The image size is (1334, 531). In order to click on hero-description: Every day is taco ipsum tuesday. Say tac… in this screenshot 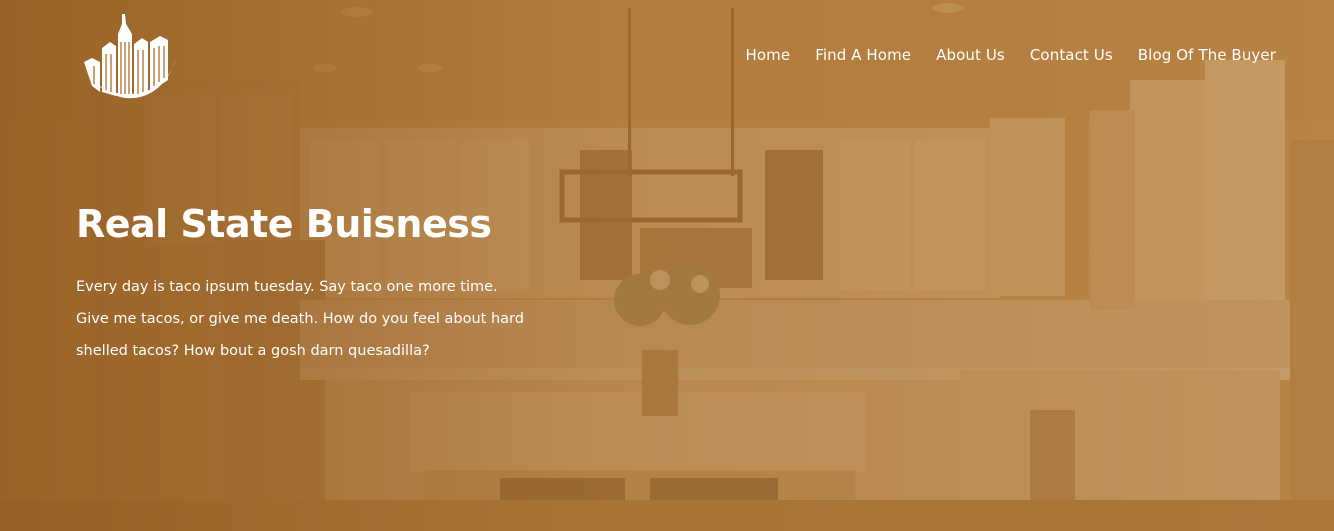, I will do `click(326, 319)`.